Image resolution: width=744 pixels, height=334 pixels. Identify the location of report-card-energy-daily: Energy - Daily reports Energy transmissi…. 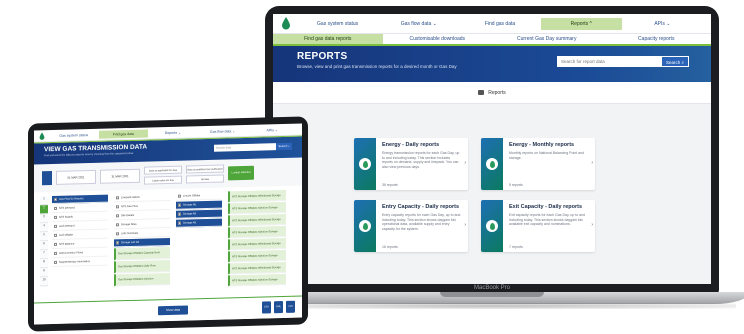
(411, 164).